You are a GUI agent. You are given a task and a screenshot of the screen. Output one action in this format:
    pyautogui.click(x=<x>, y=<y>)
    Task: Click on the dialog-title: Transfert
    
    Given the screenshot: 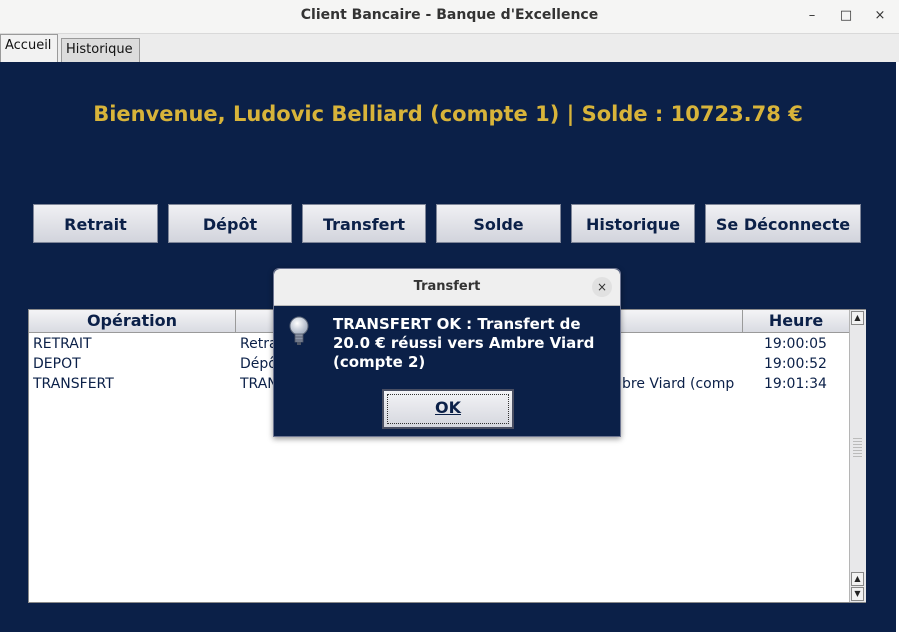 What is the action you would take?
    pyautogui.click(x=447, y=286)
    